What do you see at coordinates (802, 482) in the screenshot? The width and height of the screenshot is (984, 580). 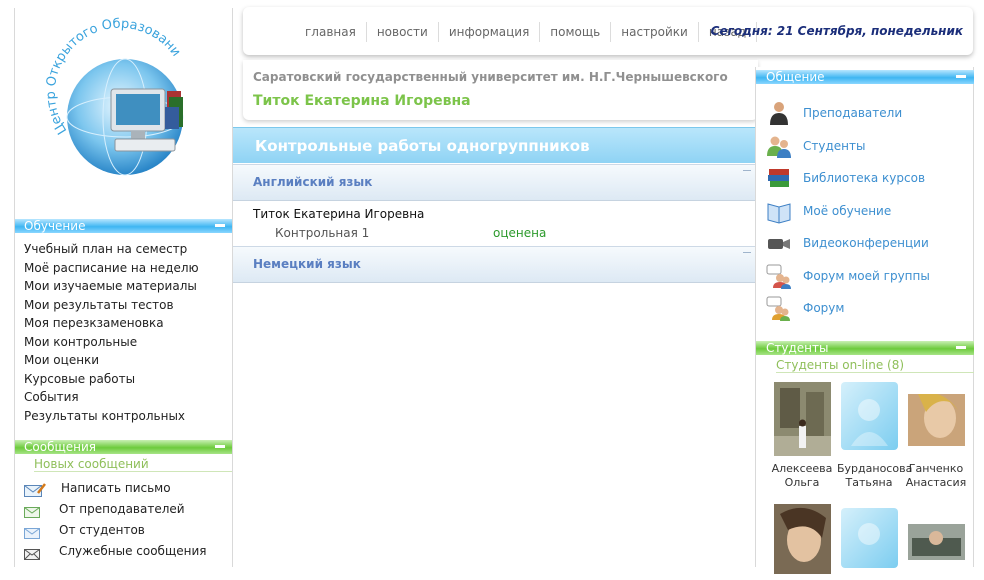 I see `student-last-name: Ольга` at bounding box center [802, 482].